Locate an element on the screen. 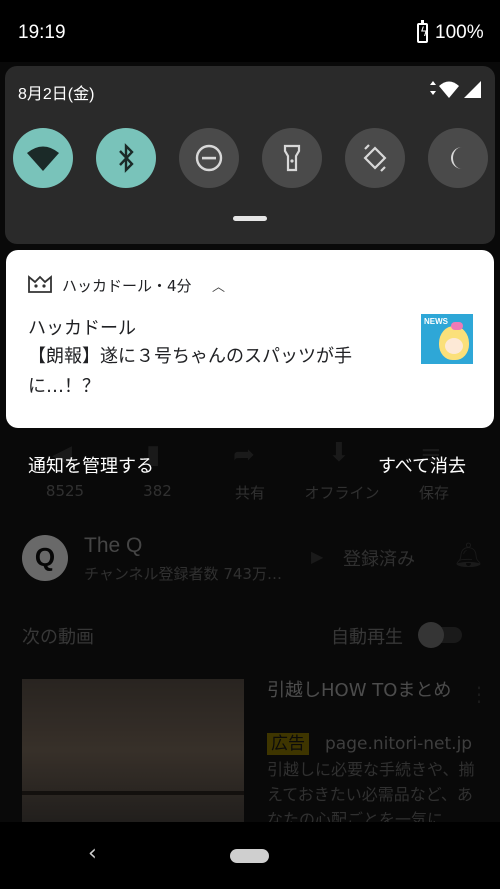 The height and width of the screenshot is (889, 500). up-next-label: 次の動画 is located at coordinates (58, 637).